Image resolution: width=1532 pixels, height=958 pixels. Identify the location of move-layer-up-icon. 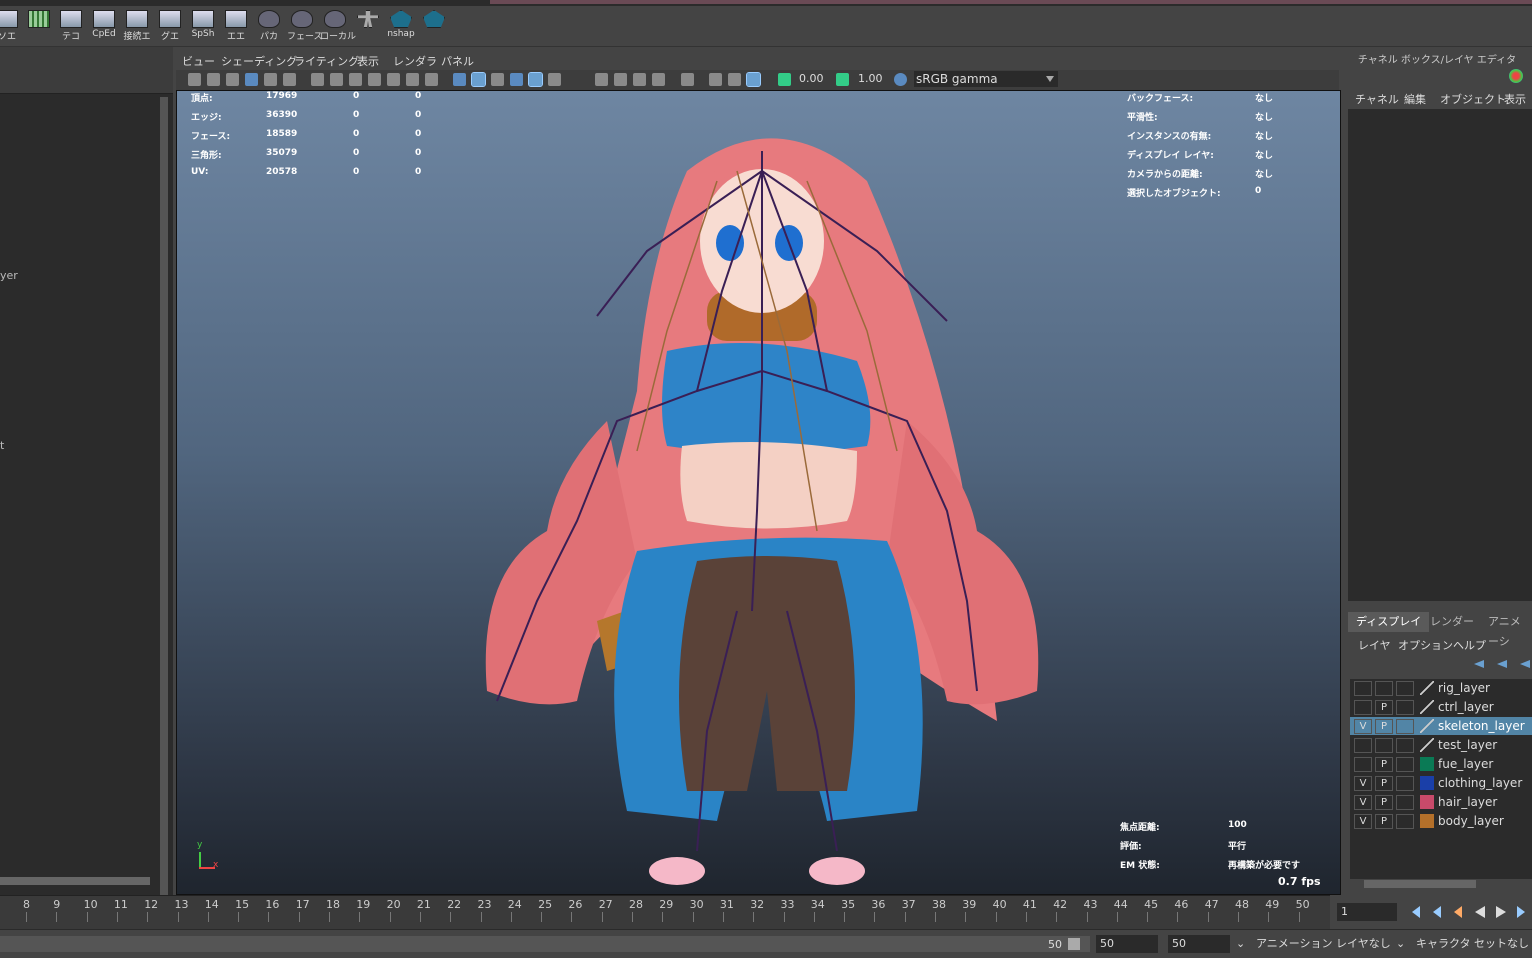
(1479, 664).